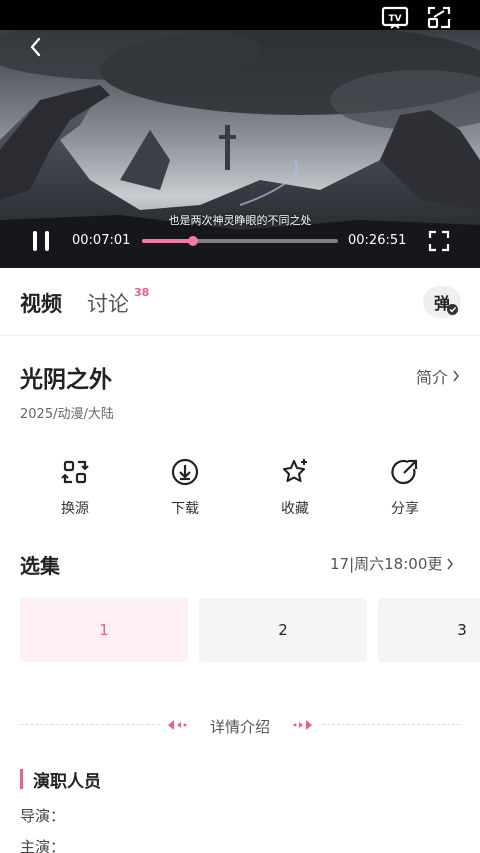  Describe the element at coordinates (391, 724) in the screenshot. I see `divider-line` at that location.